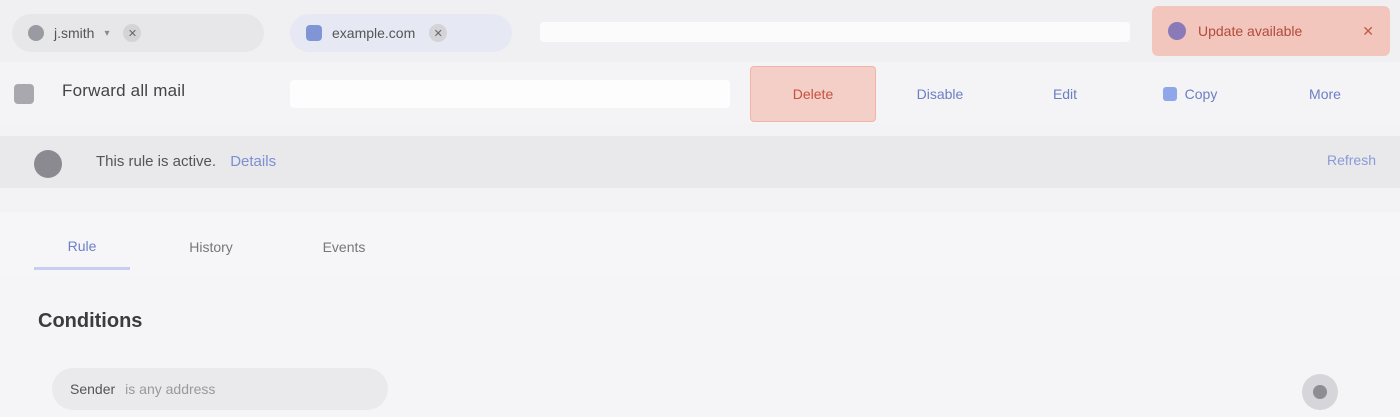  Describe the element at coordinates (170, 389) in the screenshot. I see `condition-value: is any address` at that location.